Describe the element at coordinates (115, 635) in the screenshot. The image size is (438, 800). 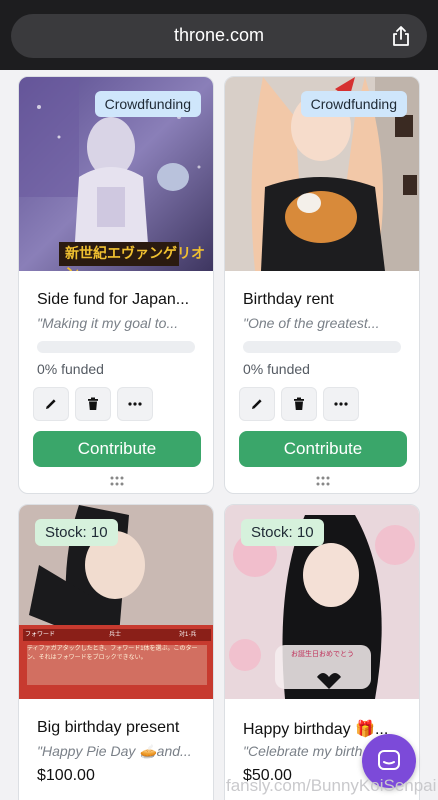
I see `card-game-tag-mid: 兵士` at that location.